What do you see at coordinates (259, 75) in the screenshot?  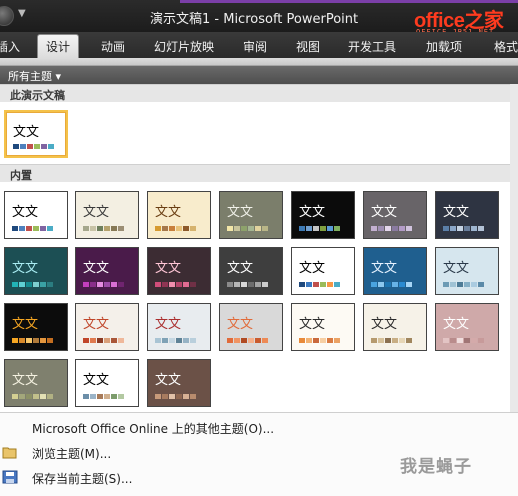 I see `gallery-filter: 所有主题 ▾` at bounding box center [259, 75].